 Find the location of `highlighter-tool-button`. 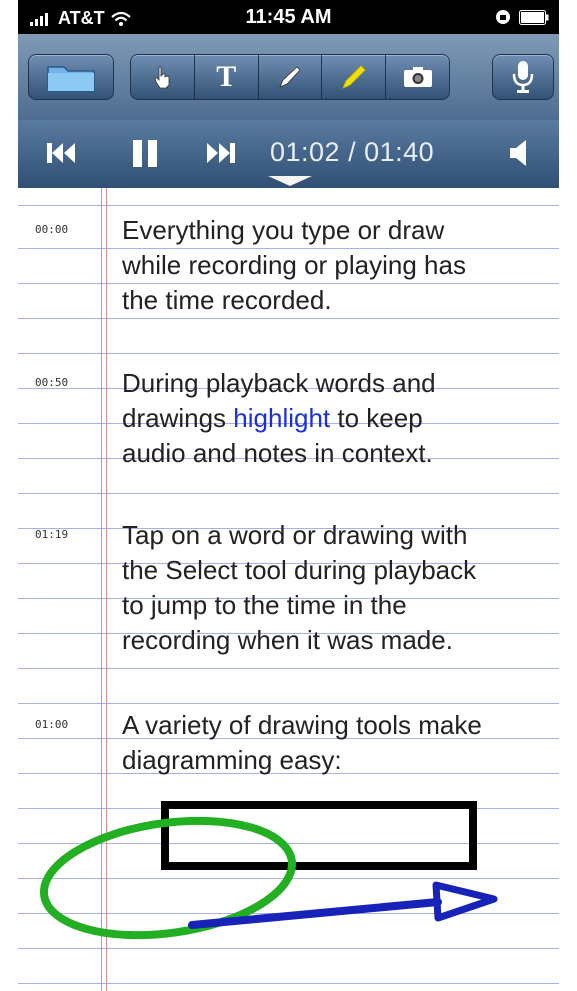

highlighter-tool-button is located at coordinates (354, 77).